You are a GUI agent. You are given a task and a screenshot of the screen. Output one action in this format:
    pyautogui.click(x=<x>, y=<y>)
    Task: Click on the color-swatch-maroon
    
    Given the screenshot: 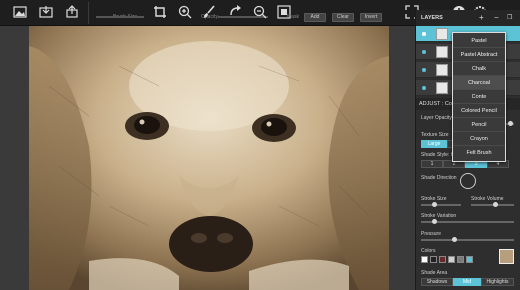 What is the action you would take?
    pyautogui.click(x=442, y=259)
    